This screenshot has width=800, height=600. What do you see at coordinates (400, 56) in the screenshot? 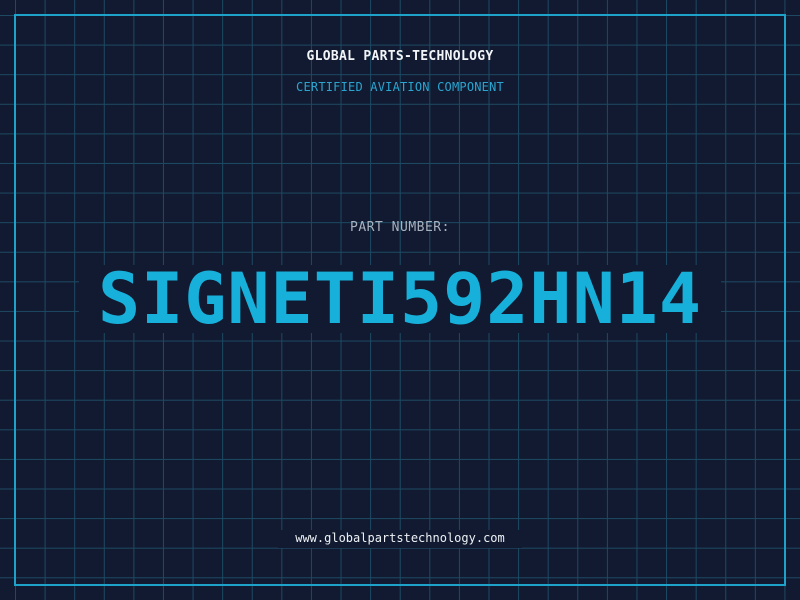
I see `company-name: GLOBAL PARTS-TECHNOLOGY` at bounding box center [400, 56].